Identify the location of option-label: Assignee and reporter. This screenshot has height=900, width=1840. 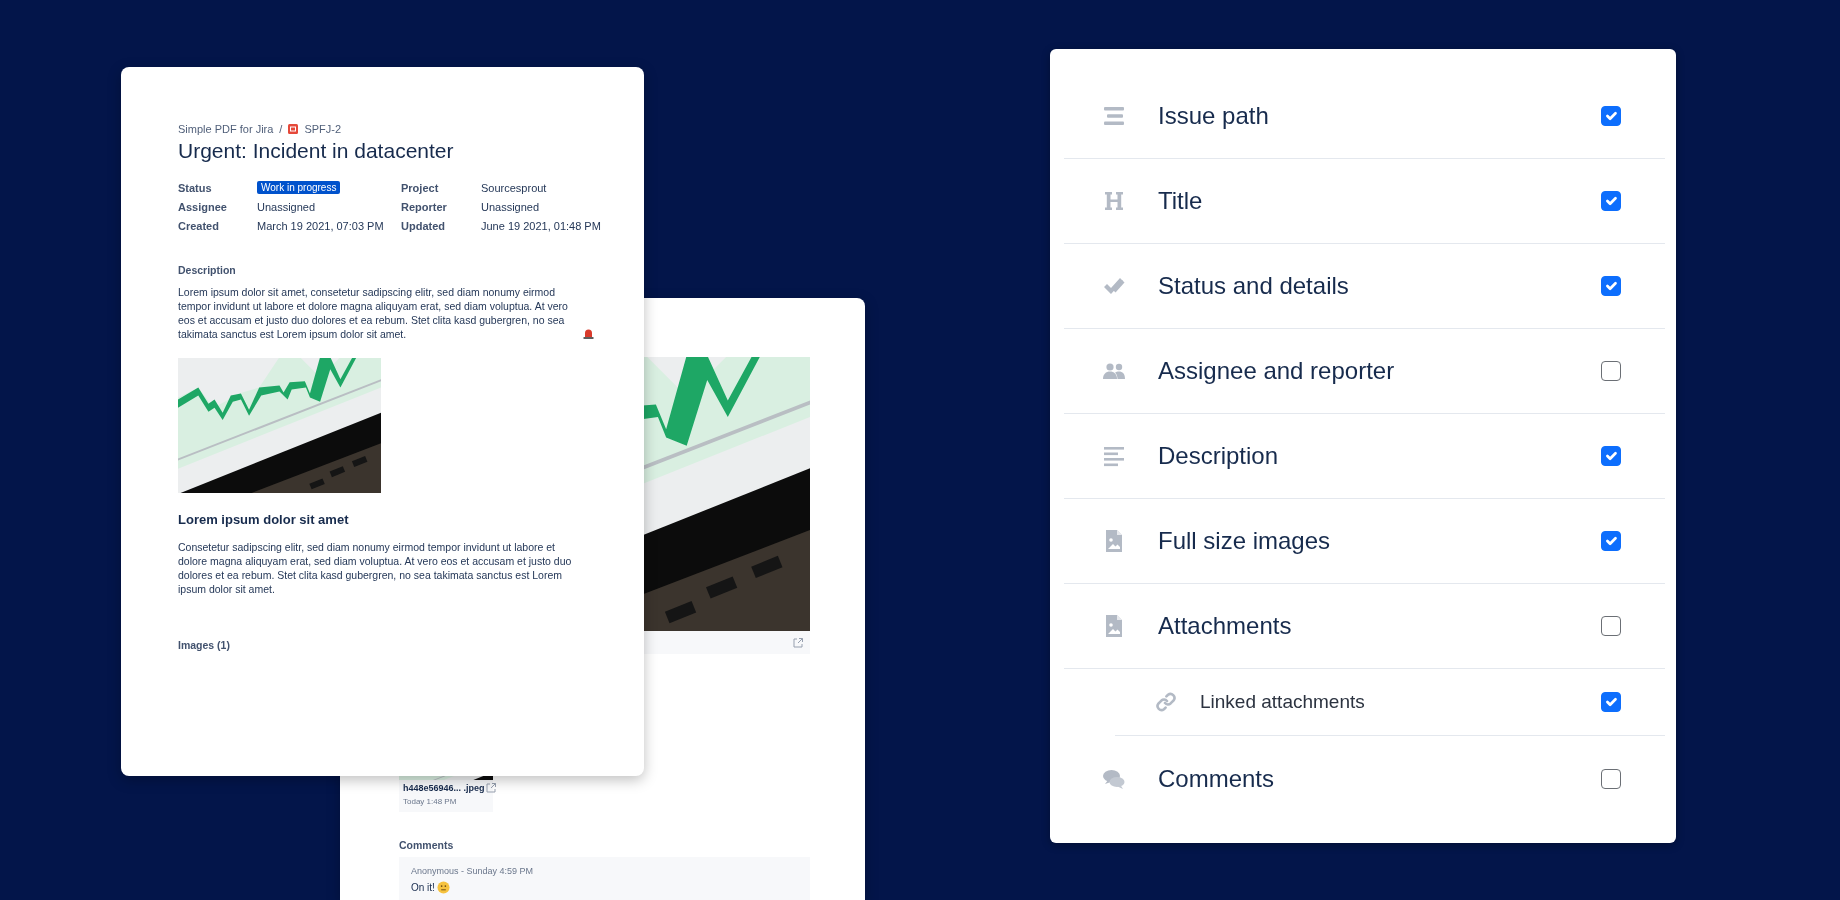
(1277, 371).